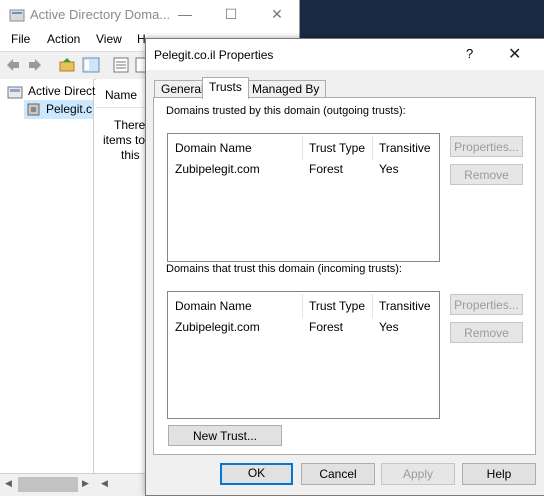 The width and height of the screenshot is (544, 496). Describe the element at coordinates (8, 483) in the screenshot. I see `scroll-left-icon: ◀` at that location.